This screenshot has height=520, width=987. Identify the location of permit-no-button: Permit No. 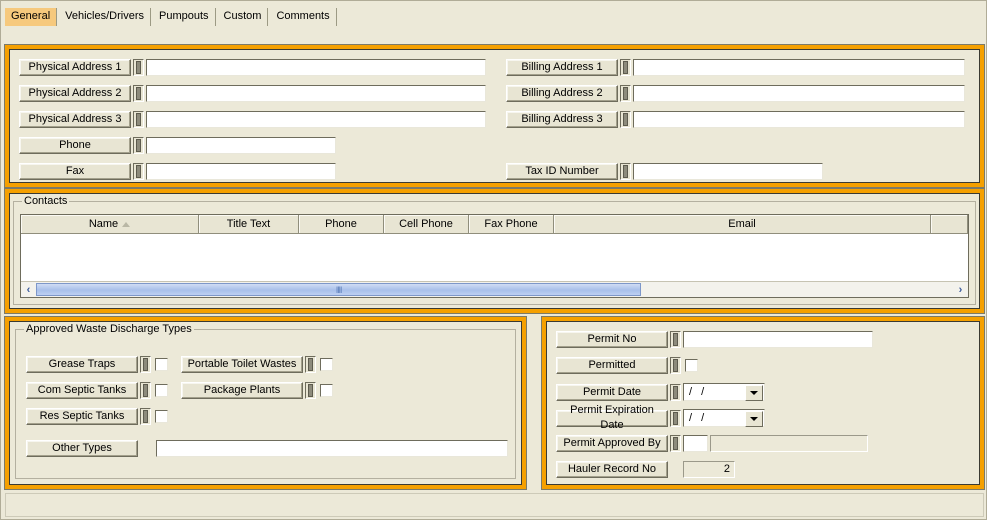
(612, 339).